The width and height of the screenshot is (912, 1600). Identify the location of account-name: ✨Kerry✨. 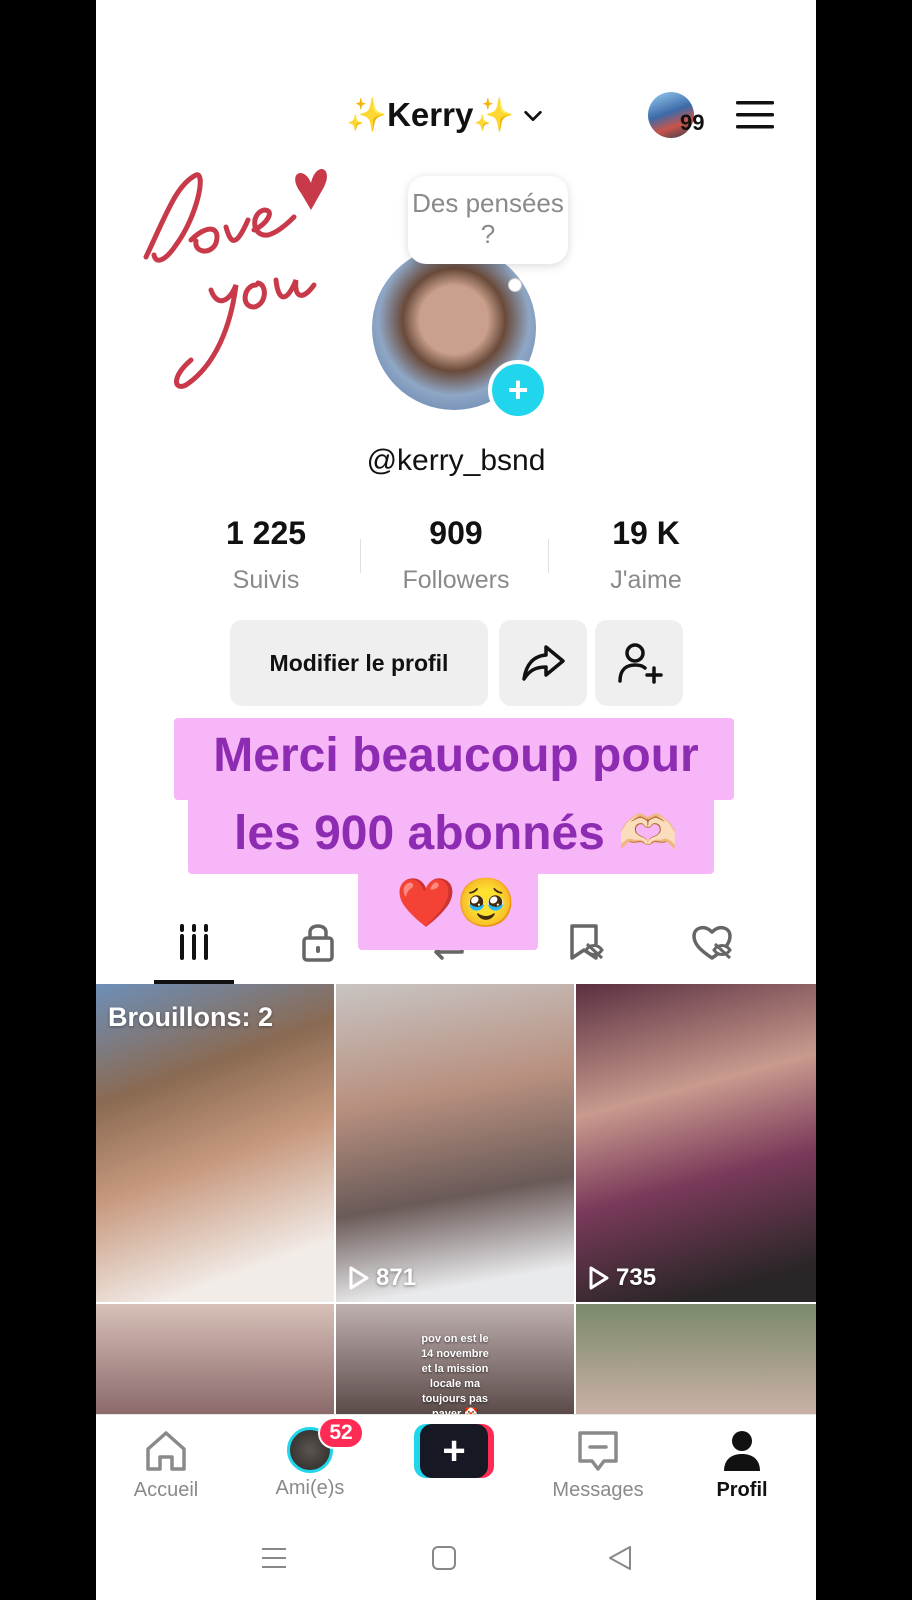
(430, 114).